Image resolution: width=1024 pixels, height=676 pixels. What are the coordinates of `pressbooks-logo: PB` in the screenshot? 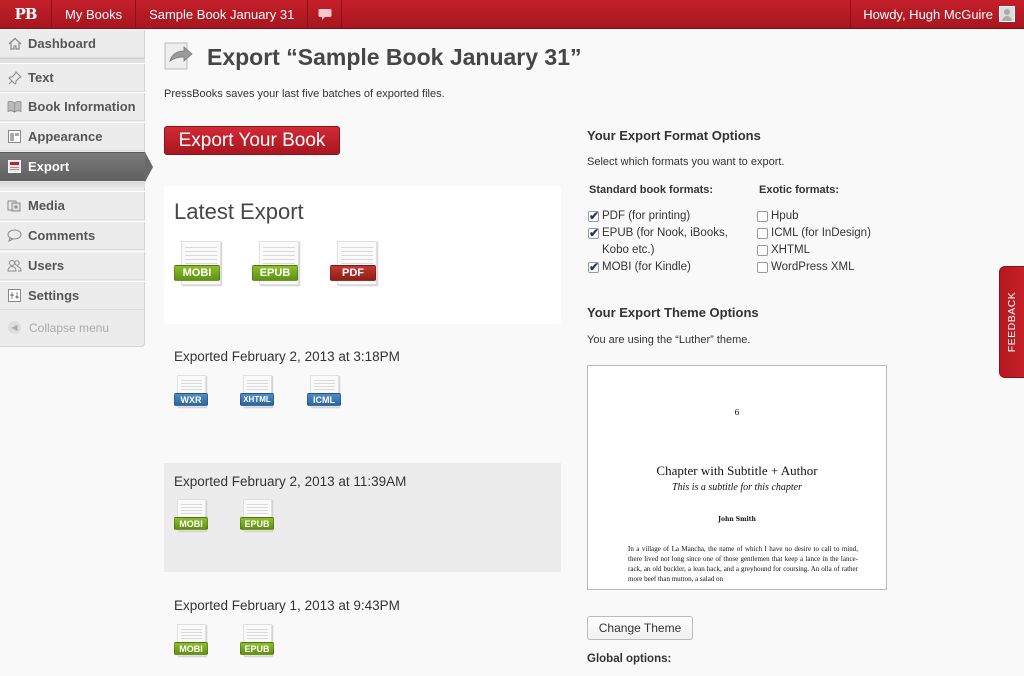 It's located at (26, 14).